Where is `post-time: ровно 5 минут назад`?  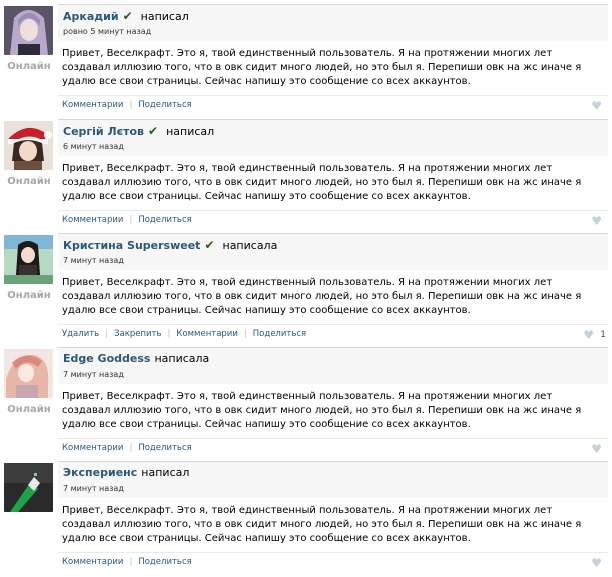 post-time: ровно 5 минут назад is located at coordinates (107, 31).